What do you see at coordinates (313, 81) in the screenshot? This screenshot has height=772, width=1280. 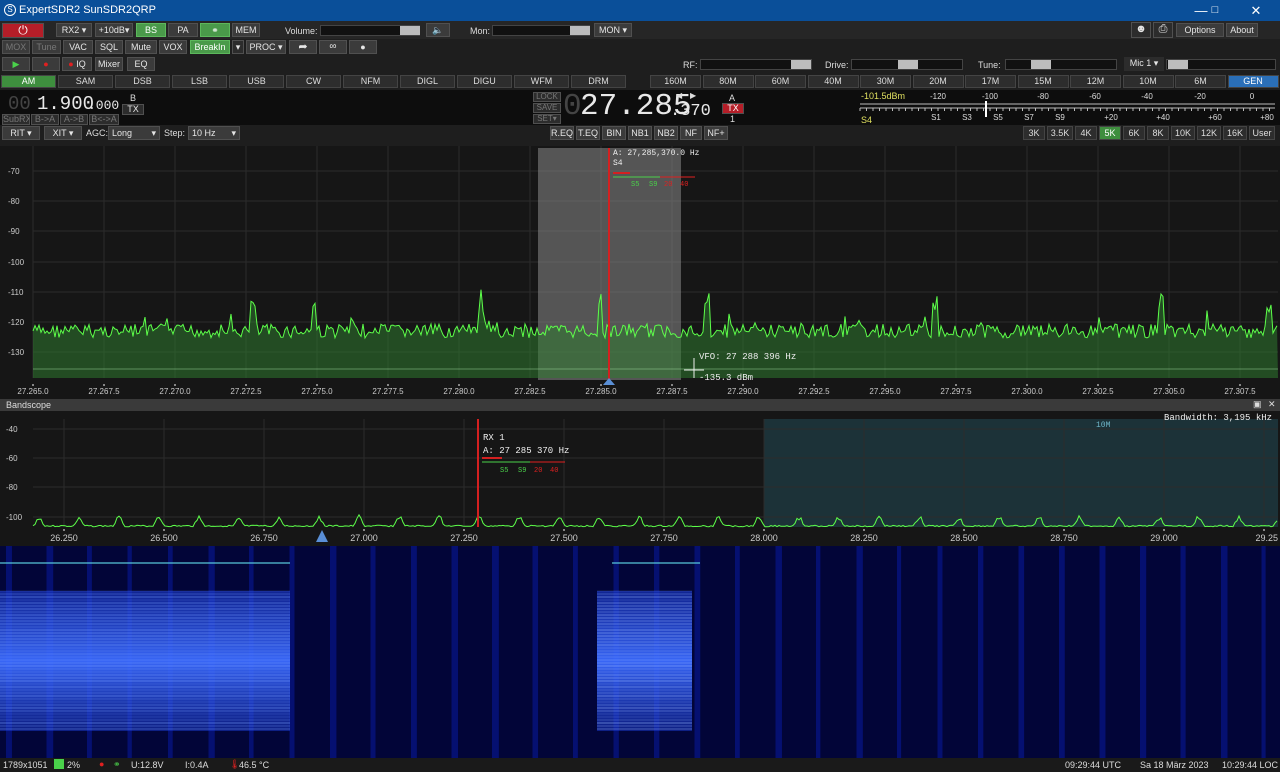 I see `mode-cw-button: CW` at bounding box center [313, 81].